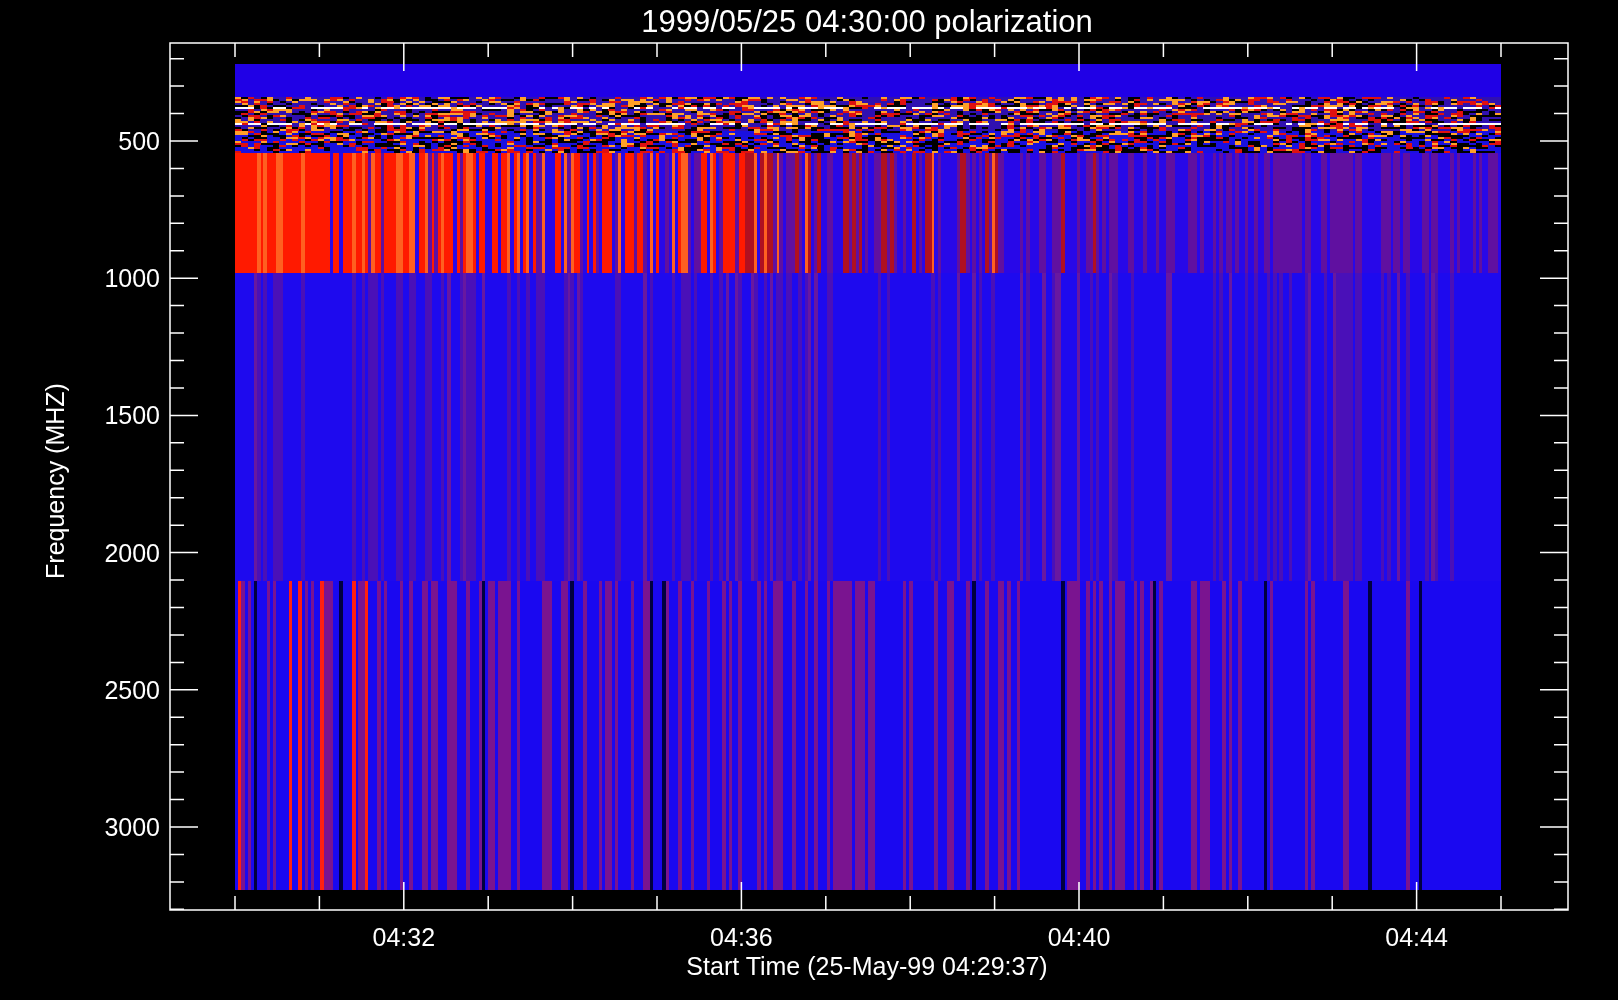 The width and height of the screenshot is (1618, 1000). Describe the element at coordinates (867, 21) in the screenshot. I see `chart-title: 1999/05/25 04:30:00 polarization` at that location.